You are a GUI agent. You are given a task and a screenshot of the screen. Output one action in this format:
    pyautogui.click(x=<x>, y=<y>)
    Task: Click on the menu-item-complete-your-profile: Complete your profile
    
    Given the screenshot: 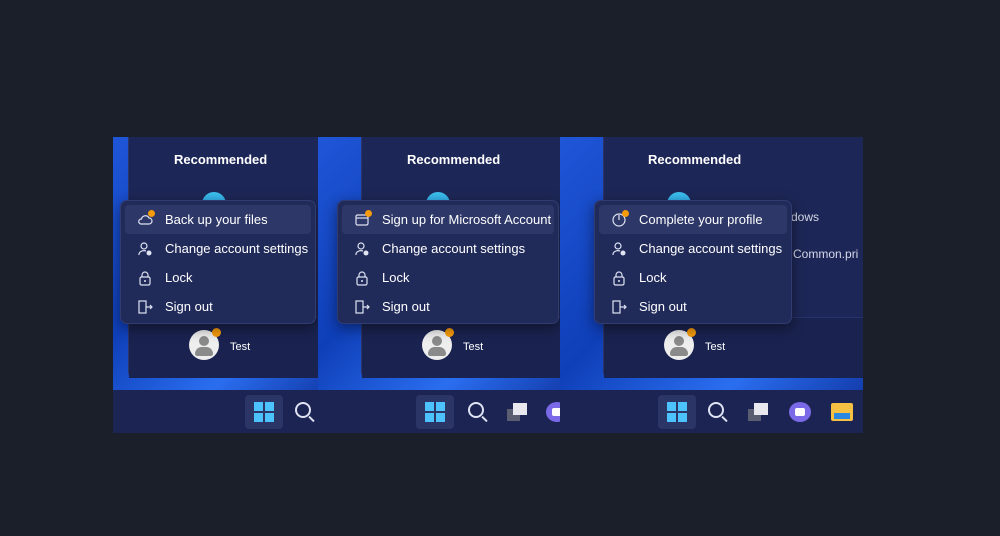 What is the action you would take?
    pyautogui.click(x=693, y=219)
    